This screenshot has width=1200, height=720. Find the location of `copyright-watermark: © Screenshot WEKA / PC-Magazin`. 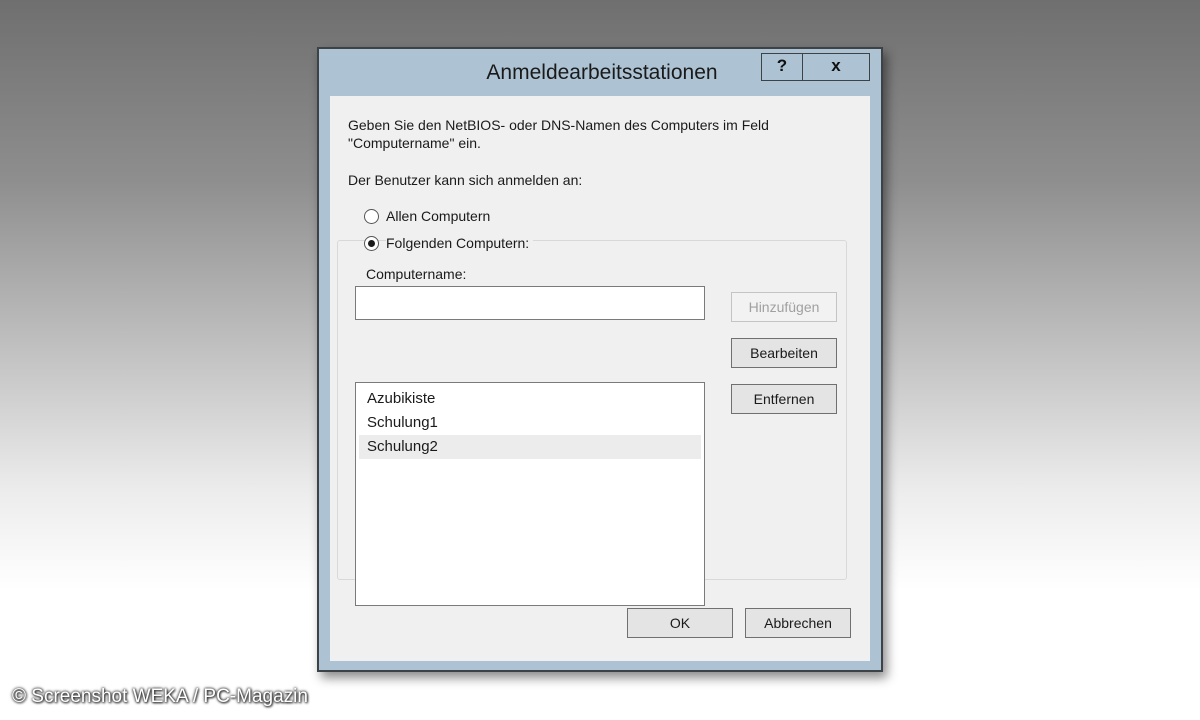

copyright-watermark: © Screenshot WEKA / PC-Magazin is located at coordinates (160, 696).